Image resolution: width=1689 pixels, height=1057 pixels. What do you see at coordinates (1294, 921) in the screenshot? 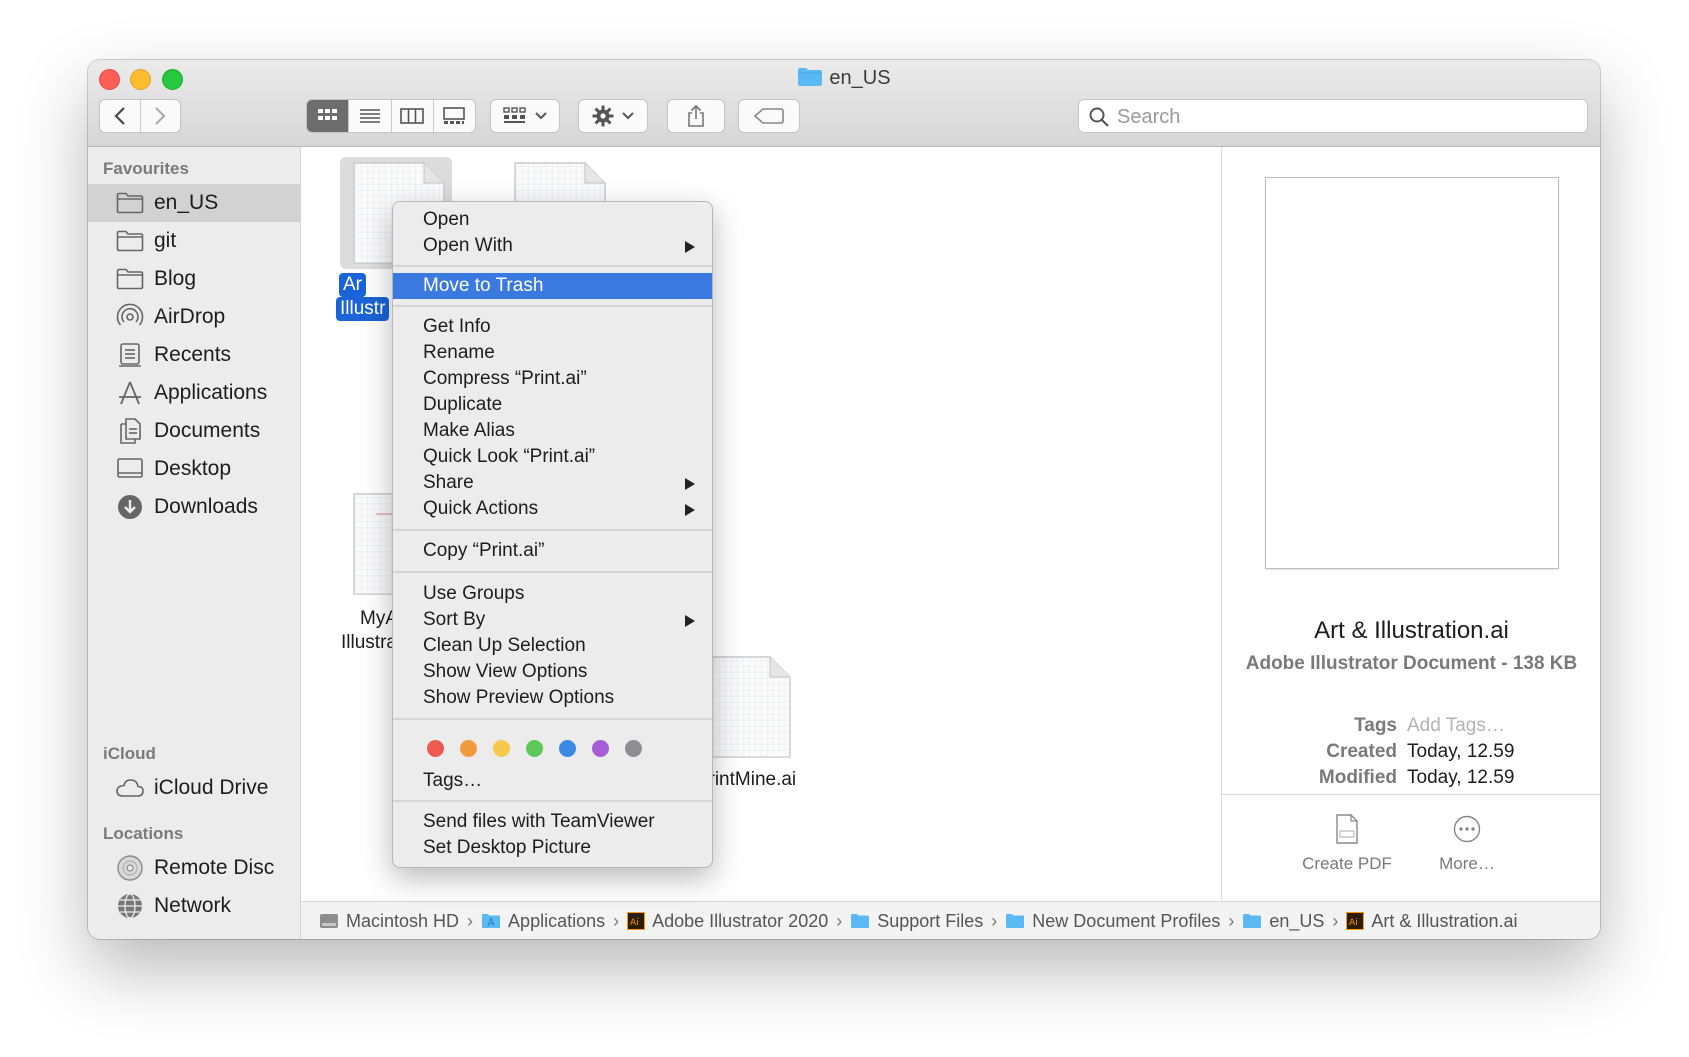
I see `path-crumb-en-us: en_US ›` at bounding box center [1294, 921].